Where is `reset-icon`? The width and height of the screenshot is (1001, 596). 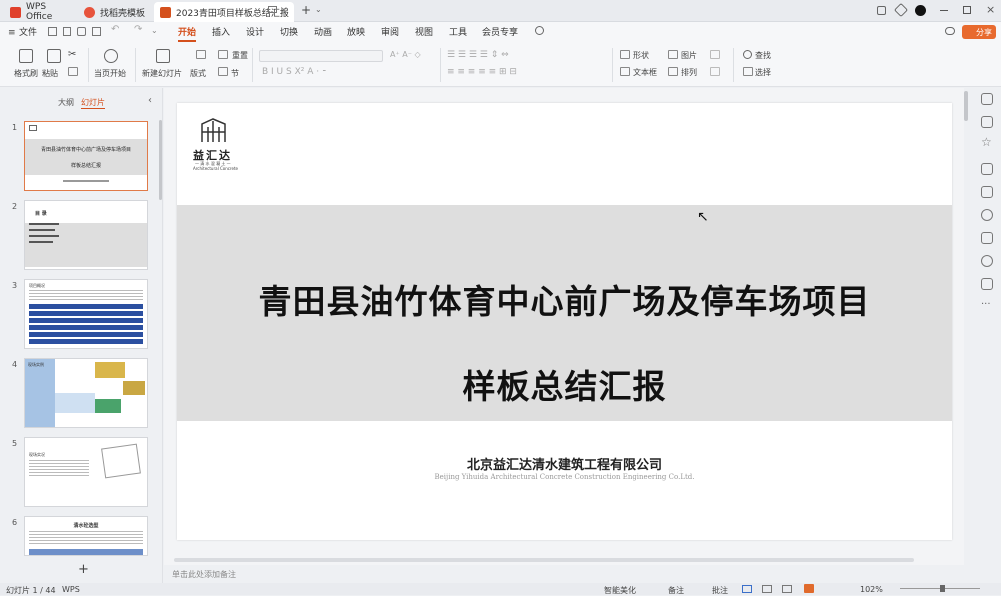
reset-icon is located at coordinates (201, 54).